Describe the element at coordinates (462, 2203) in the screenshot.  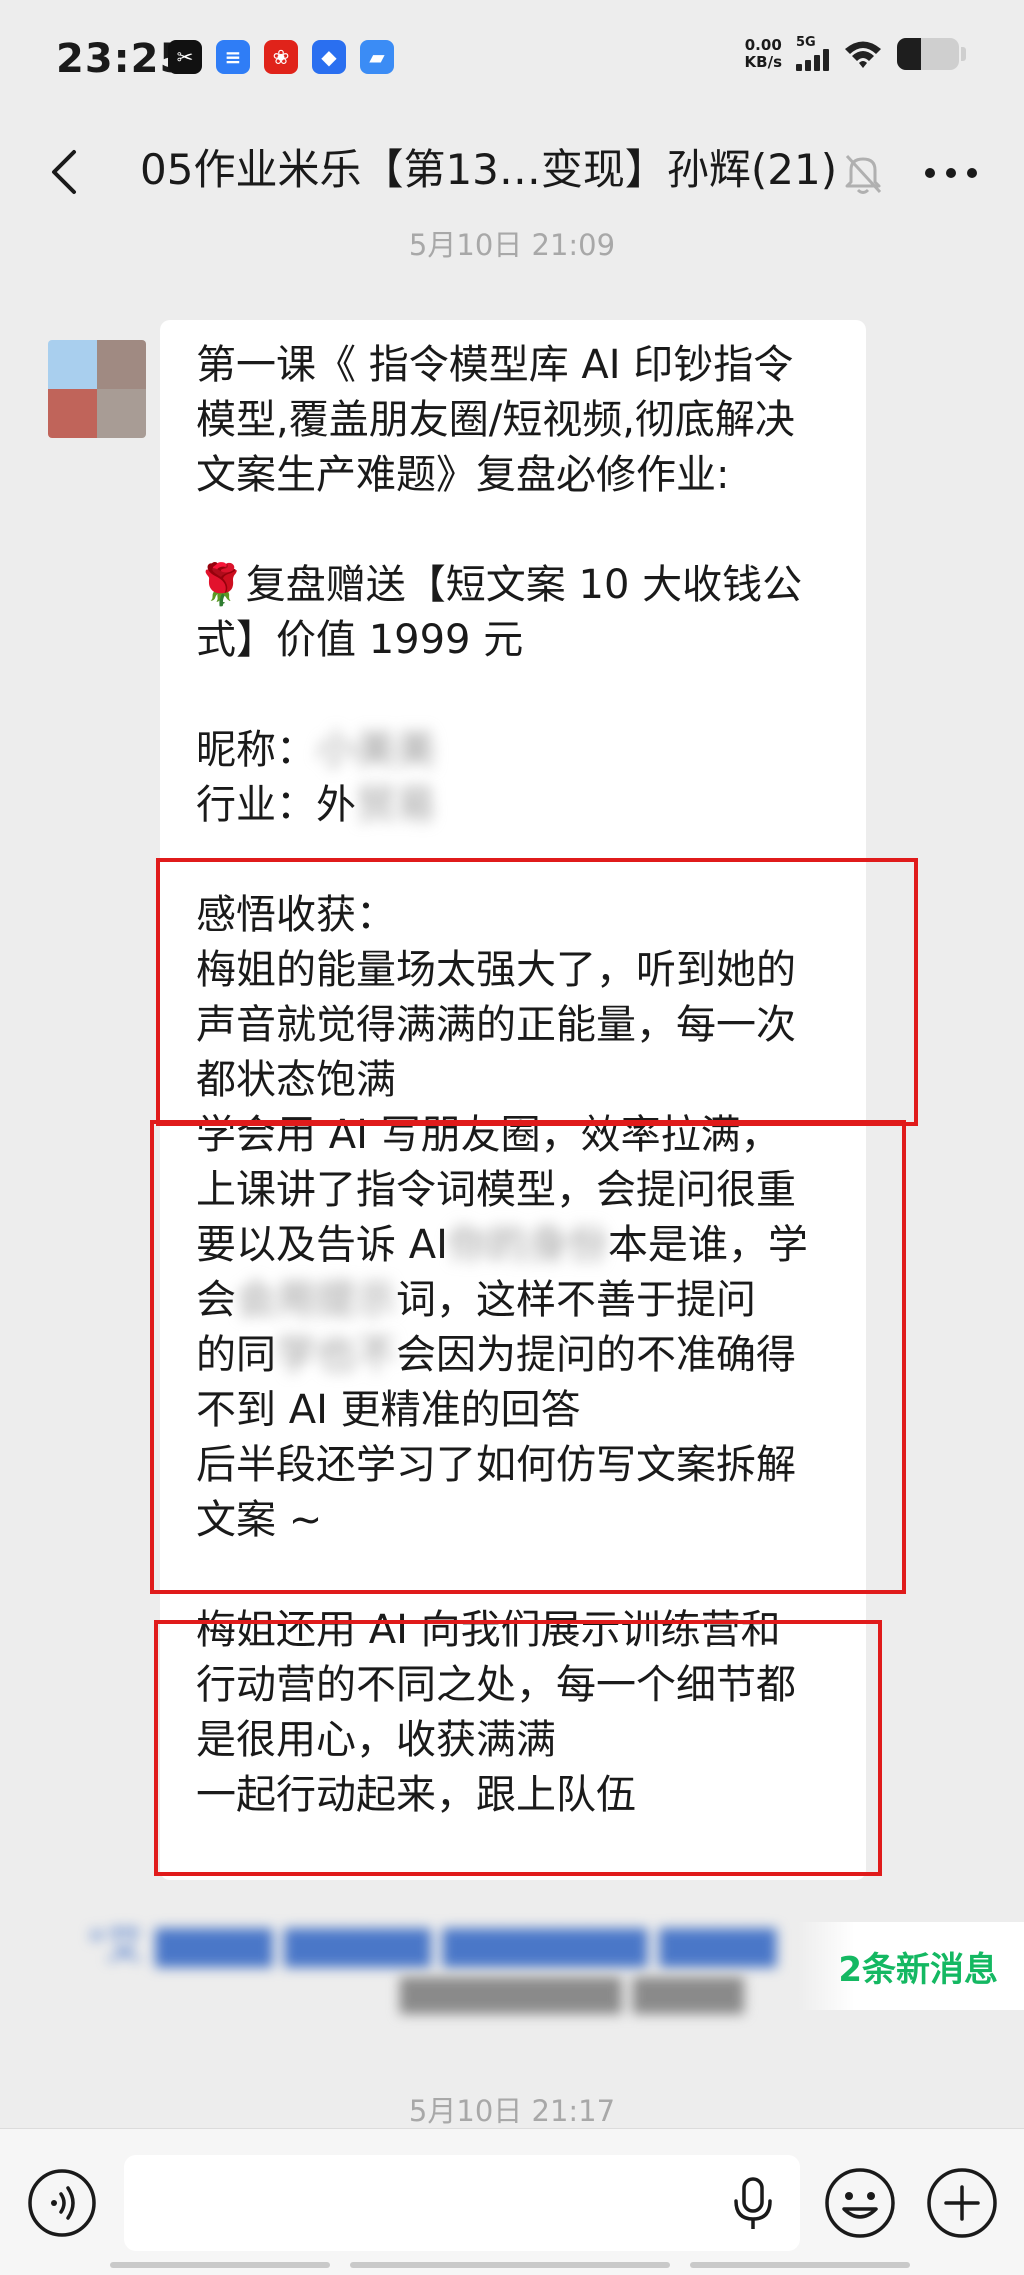
I see `message-input` at that location.